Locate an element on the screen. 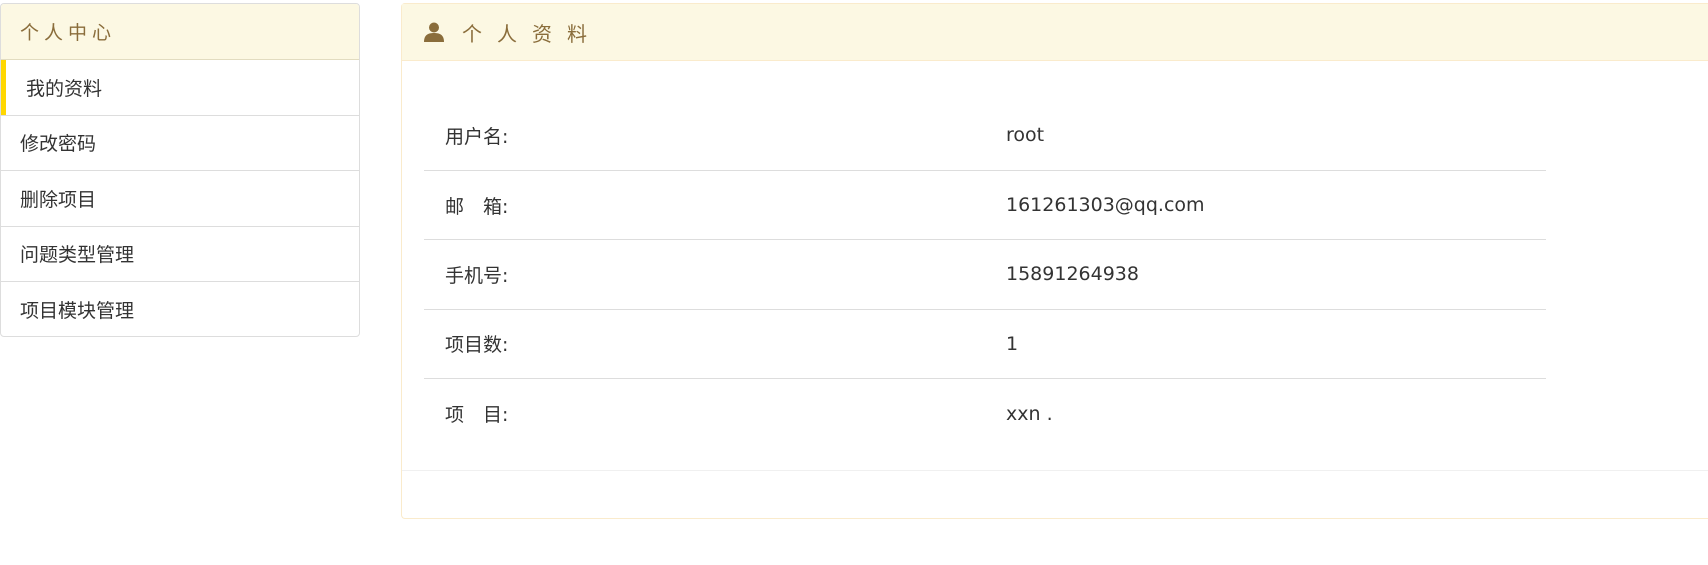 The image size is (1708, 565). field-value: 161261303@qq.com is located at coordinates (1276, 204).